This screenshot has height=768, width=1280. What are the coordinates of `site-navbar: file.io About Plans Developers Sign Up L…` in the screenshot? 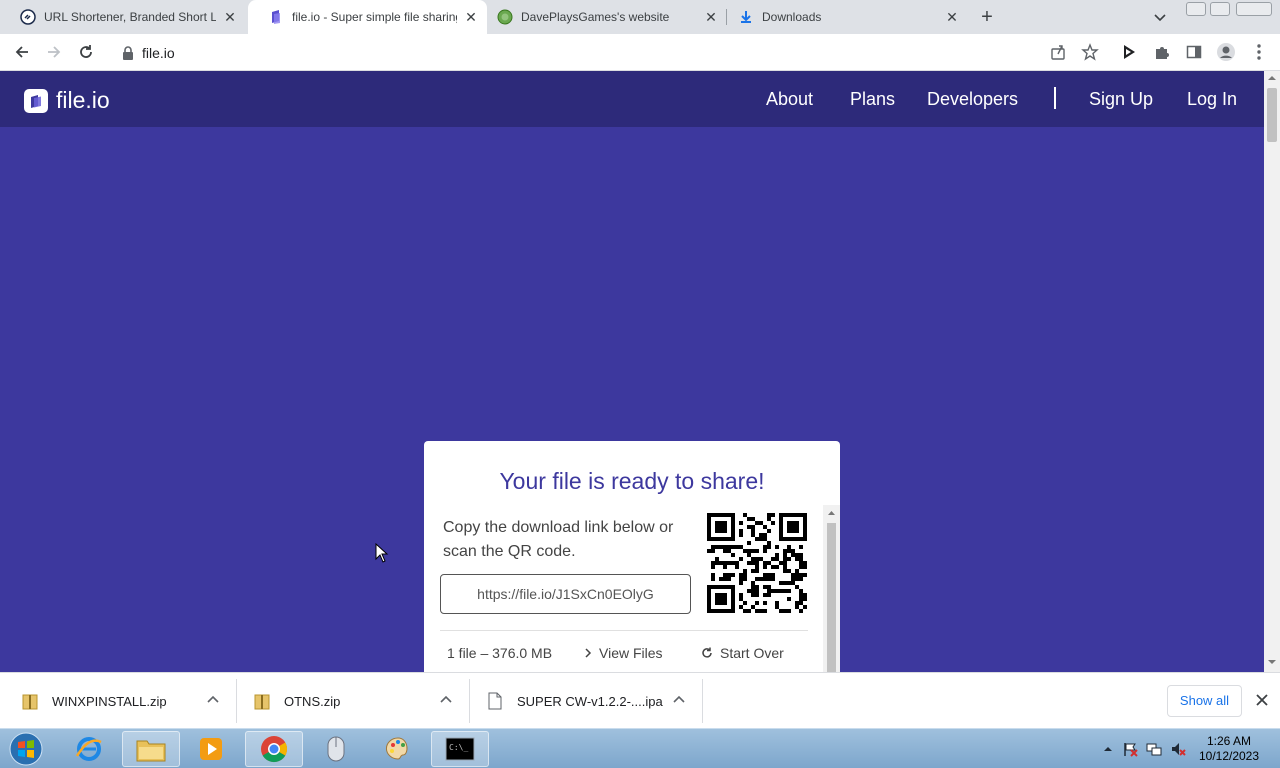 It's located at (632, 99).